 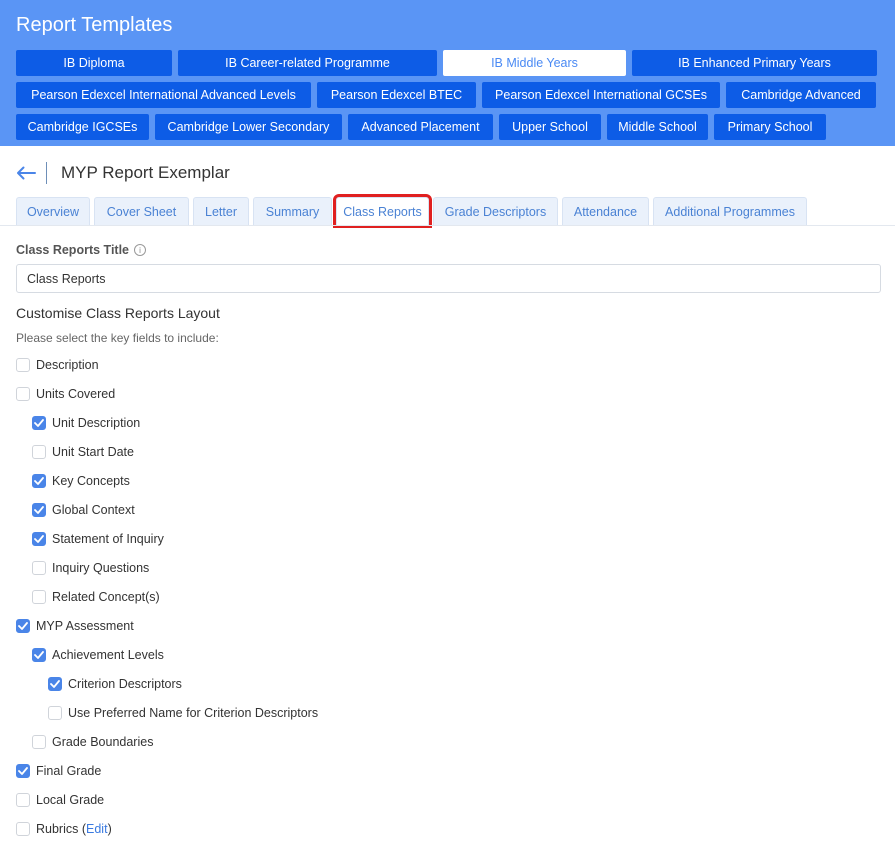 I want to click on template-button-upper-school: Upper School, so click(x=550, y=127).